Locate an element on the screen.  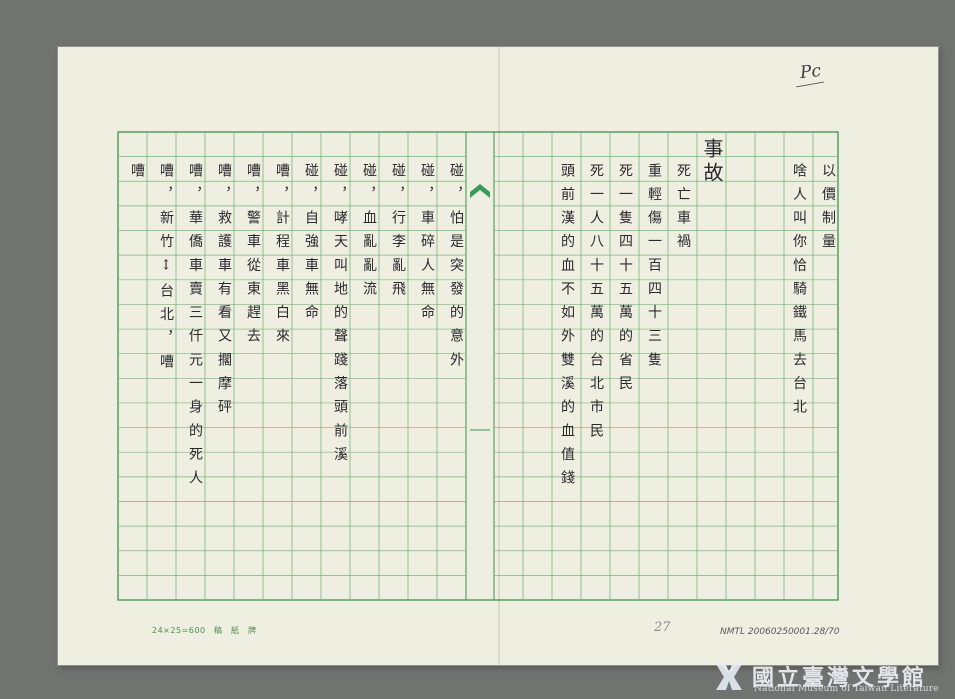
column-r6: 死一隻四十五萬的省民 is located at coordinates (625, 280).